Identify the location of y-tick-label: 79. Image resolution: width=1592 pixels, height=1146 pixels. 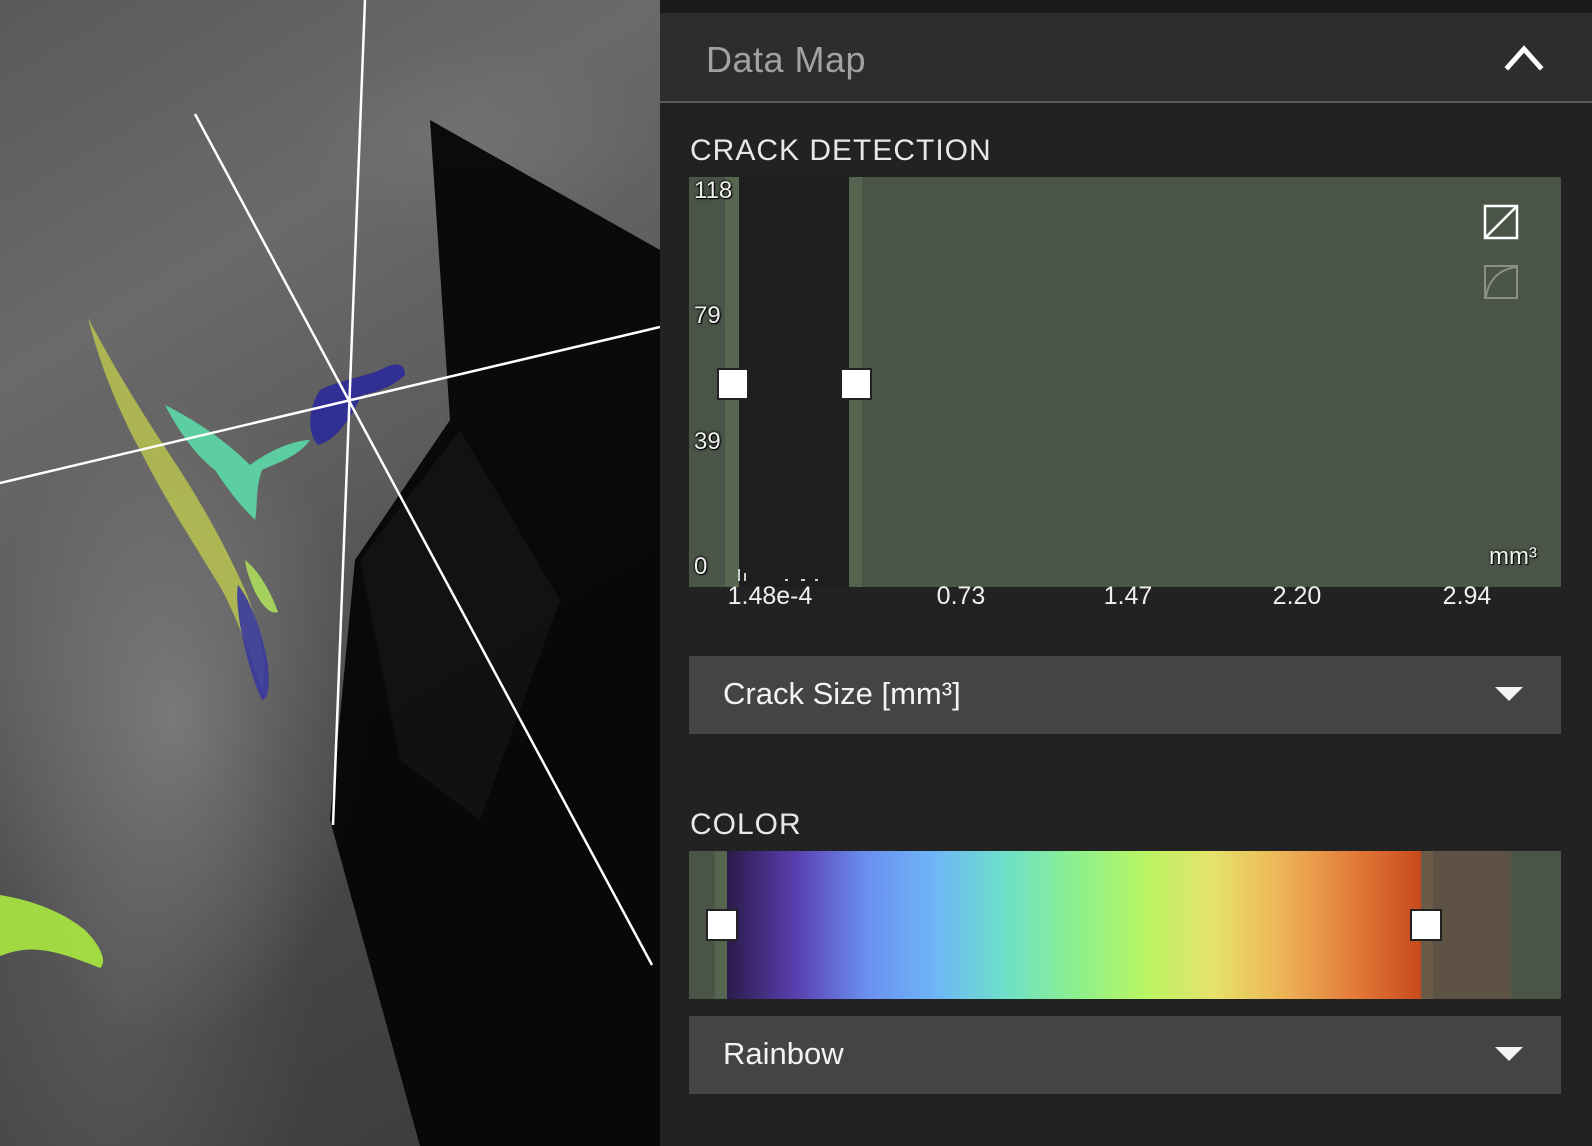
(707, 315).